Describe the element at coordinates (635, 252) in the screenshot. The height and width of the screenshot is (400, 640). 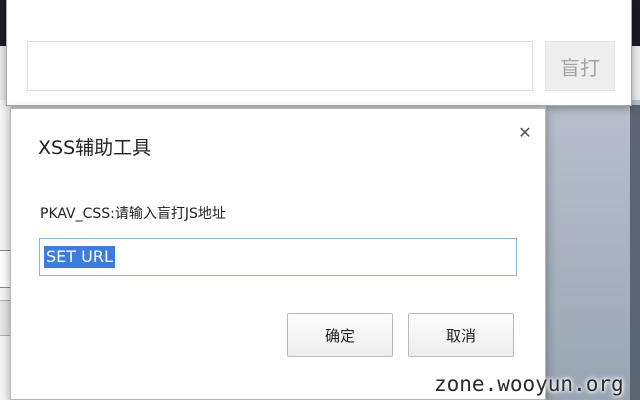
I see `background-scroll-track` at that location.